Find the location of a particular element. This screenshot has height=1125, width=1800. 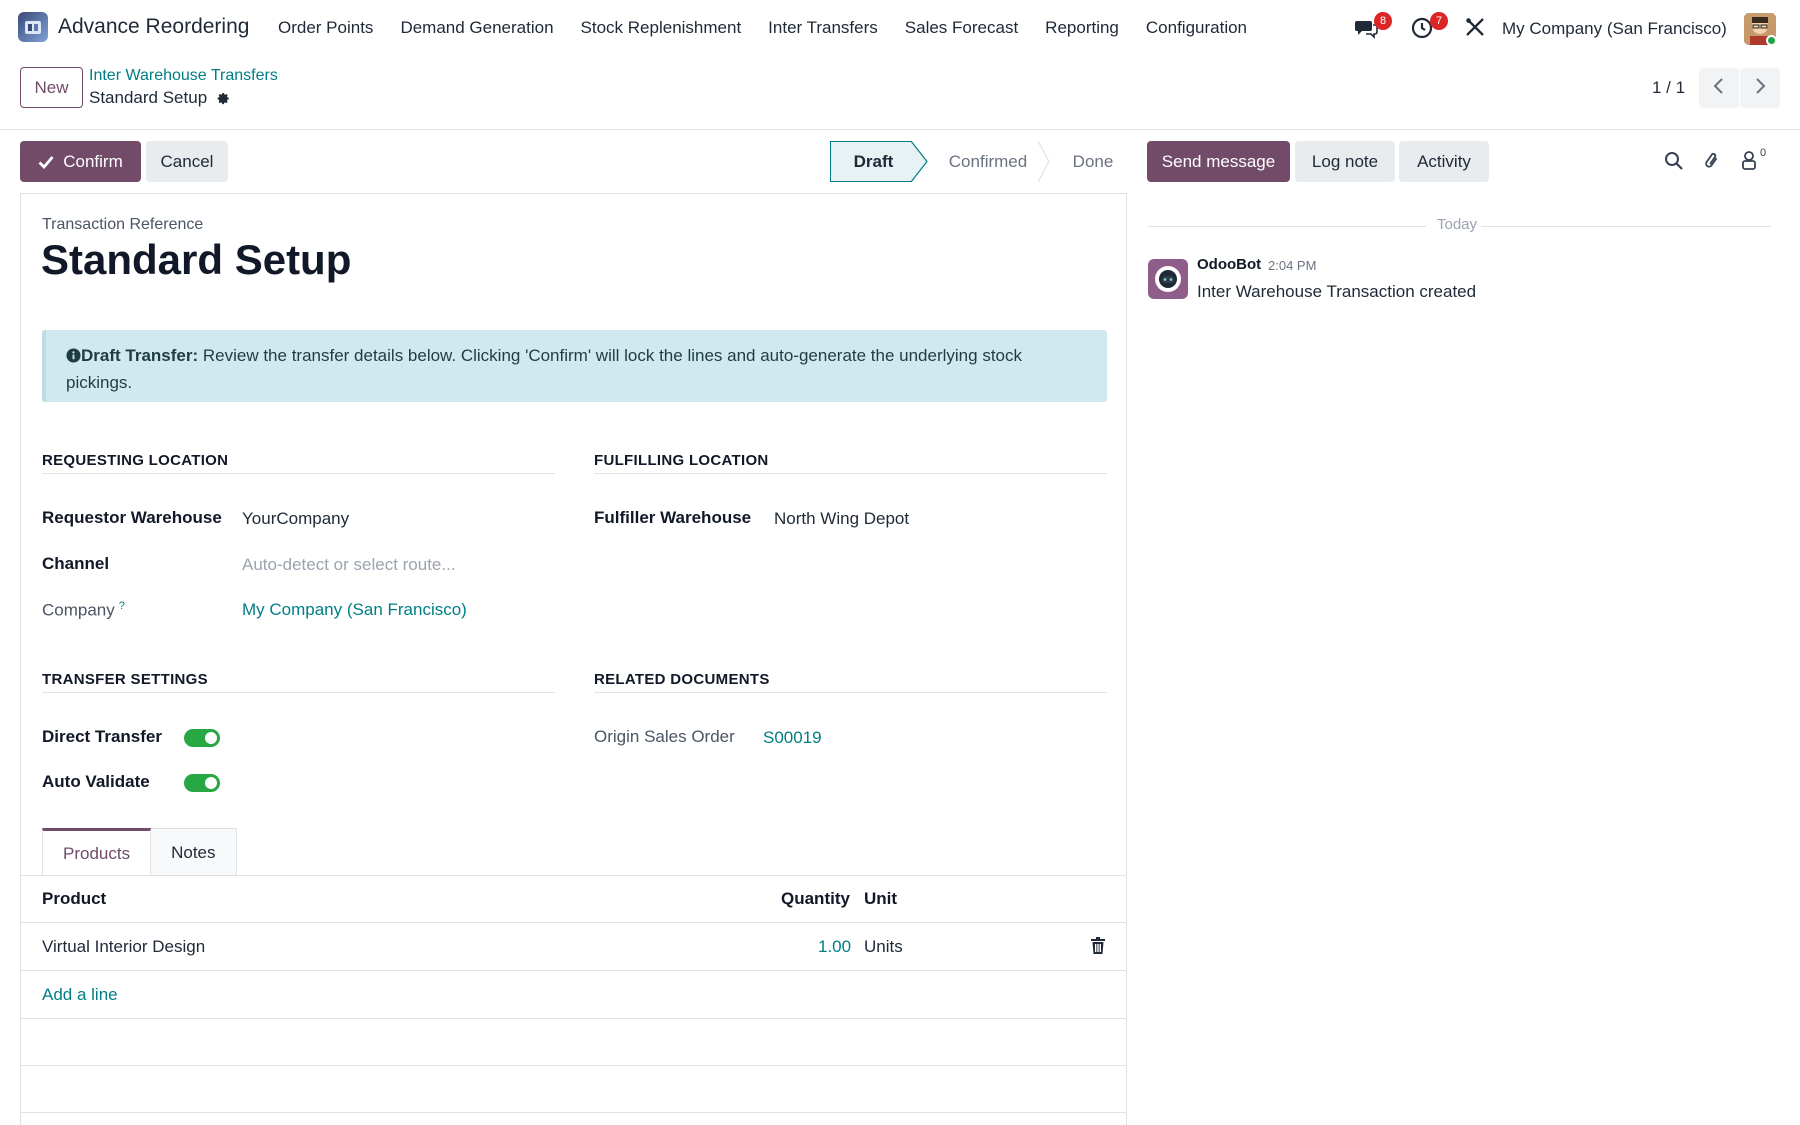

menu-demand-generation: Demand Generation is located at coordinates (476, 28).